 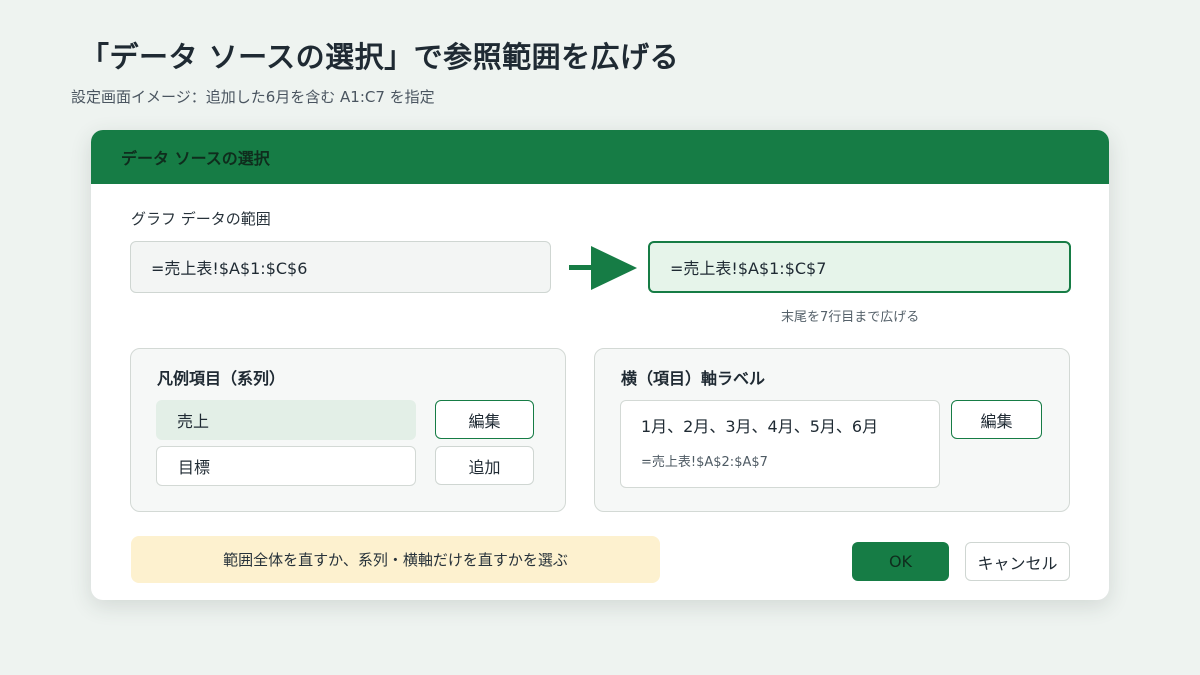 I want to click on axis-labels-reference: =売上表!$A$2:$A$7, so click(x=704, y=462).